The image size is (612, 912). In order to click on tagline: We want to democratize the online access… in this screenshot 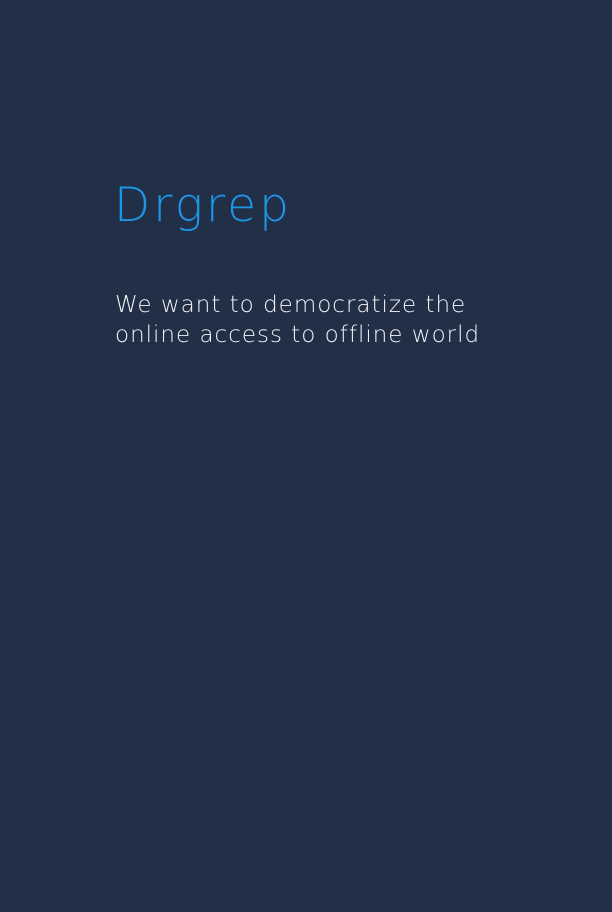, I will do `click(325, 320)`.